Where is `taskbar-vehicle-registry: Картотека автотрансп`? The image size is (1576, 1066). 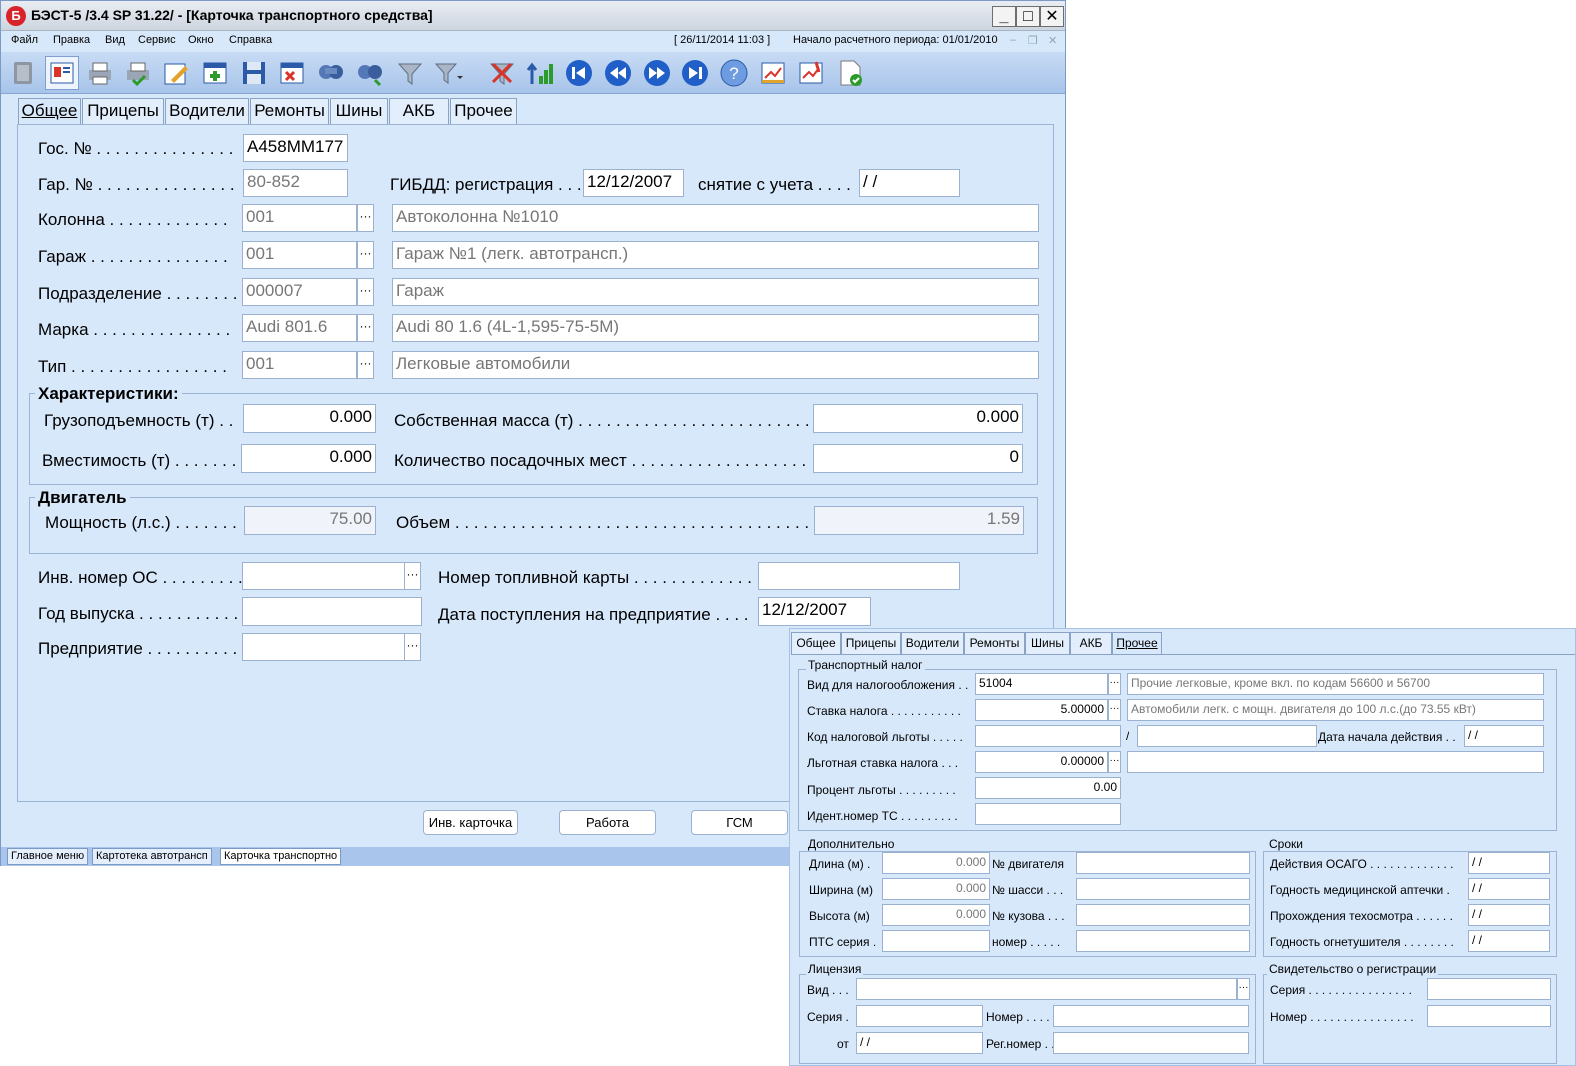
taskbar-vehicle-registry: Картотека автотрансп is located at coordinates (152, 856).